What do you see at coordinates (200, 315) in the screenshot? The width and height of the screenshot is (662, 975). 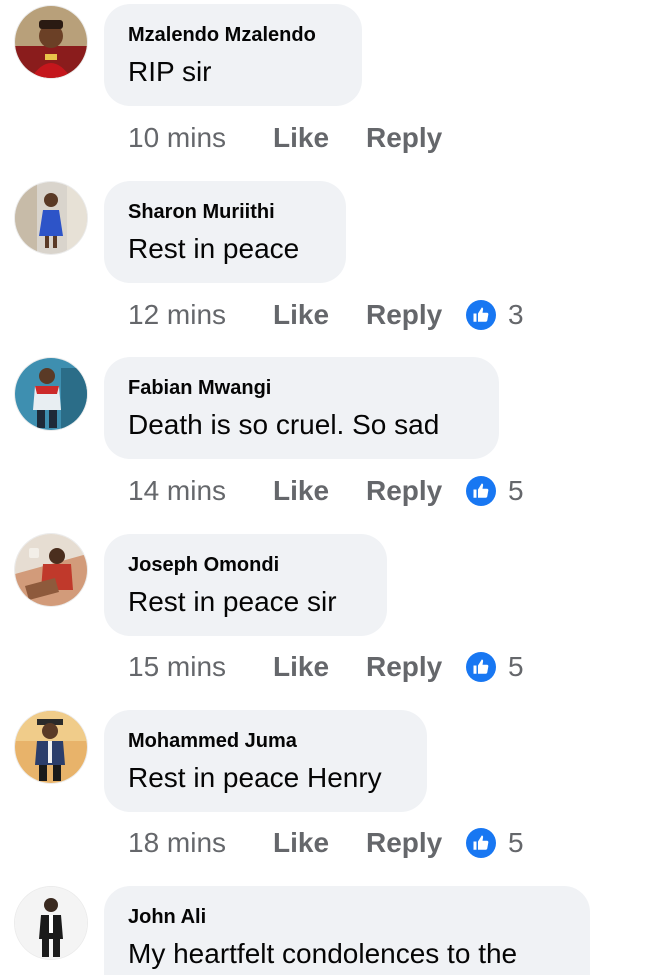 I see `comment-timestamp: 12 mins` at bounding box center [200, 315].